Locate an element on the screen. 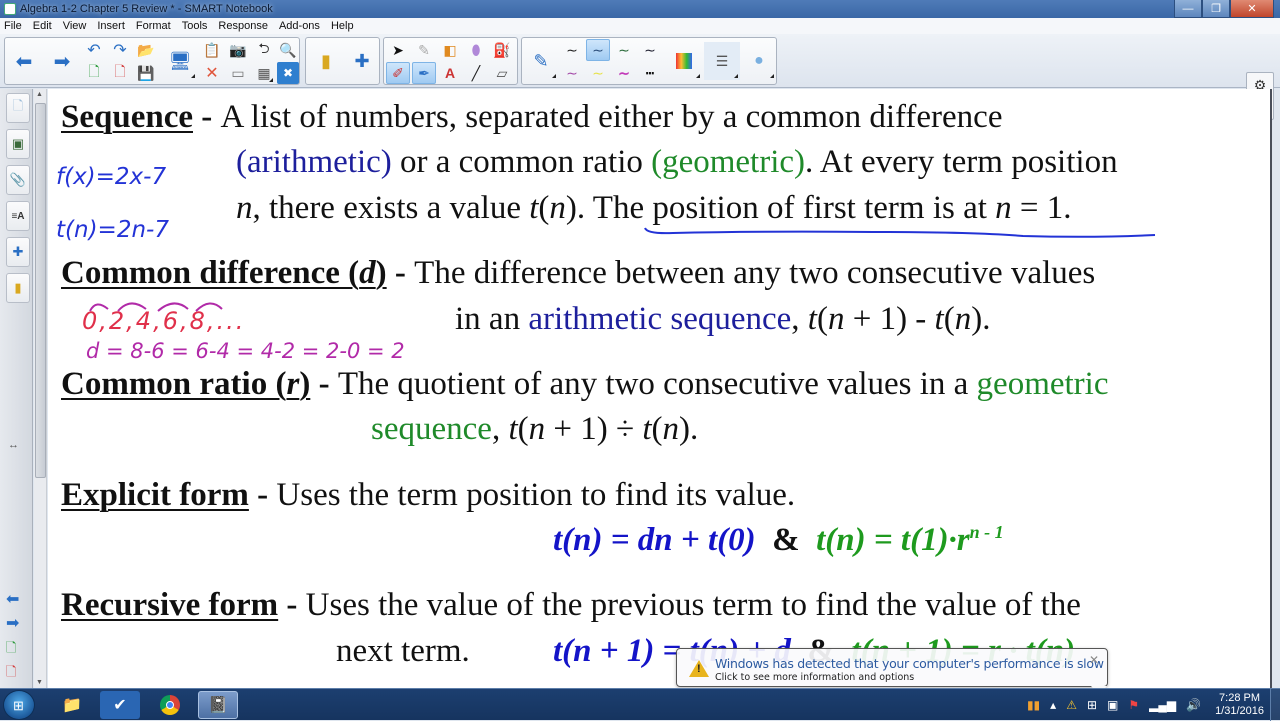 Image resolution: width=1280 pixels, height=721 pixels. redo-icon: ↷ is located at coordinates (120, 50).